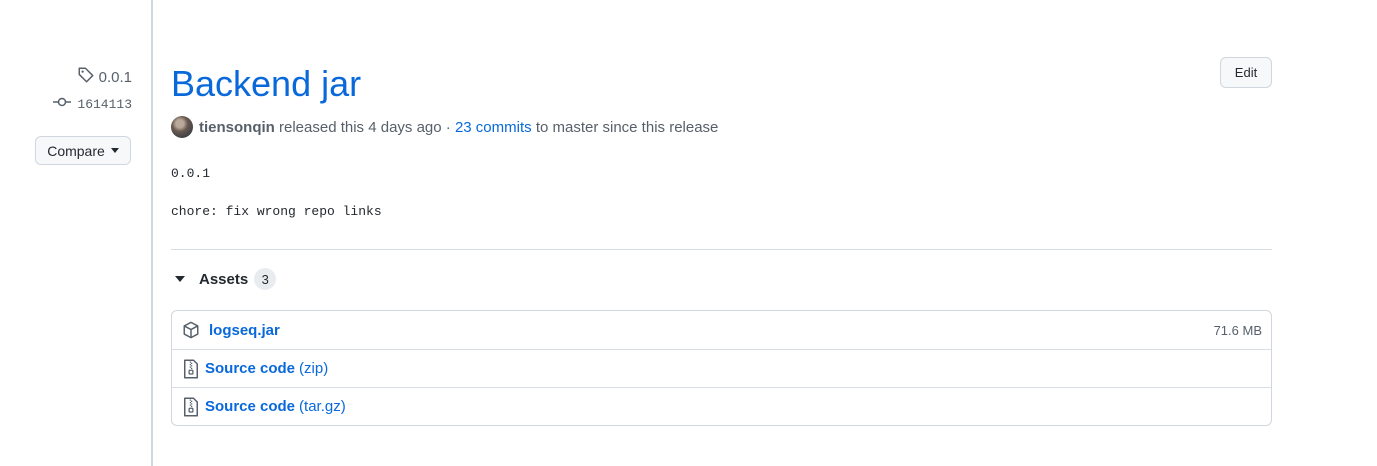 This screenshot has height=466, width=1377. Describe the element at coordinates (182, 127) in the screenshot. I see `avatar` at that location.